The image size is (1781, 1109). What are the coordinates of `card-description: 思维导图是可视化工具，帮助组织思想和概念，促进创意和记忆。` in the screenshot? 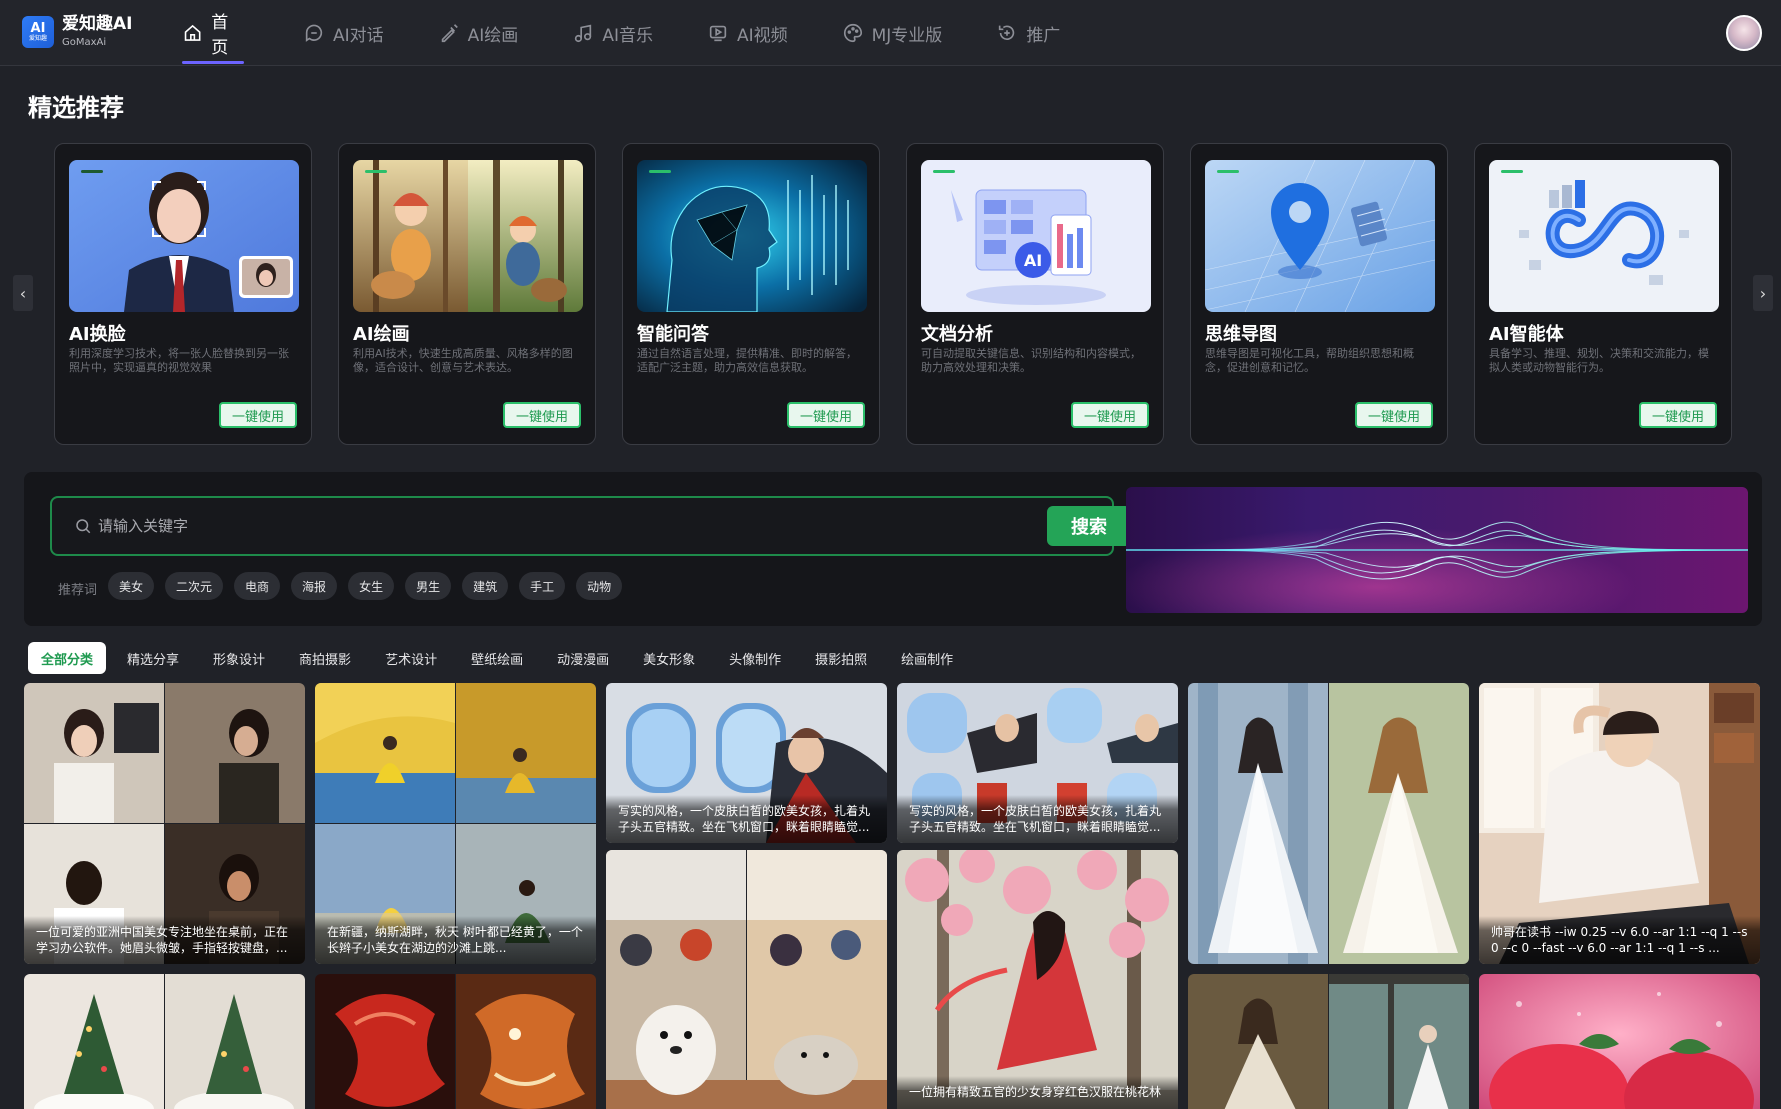 It's located at (1309, 360).